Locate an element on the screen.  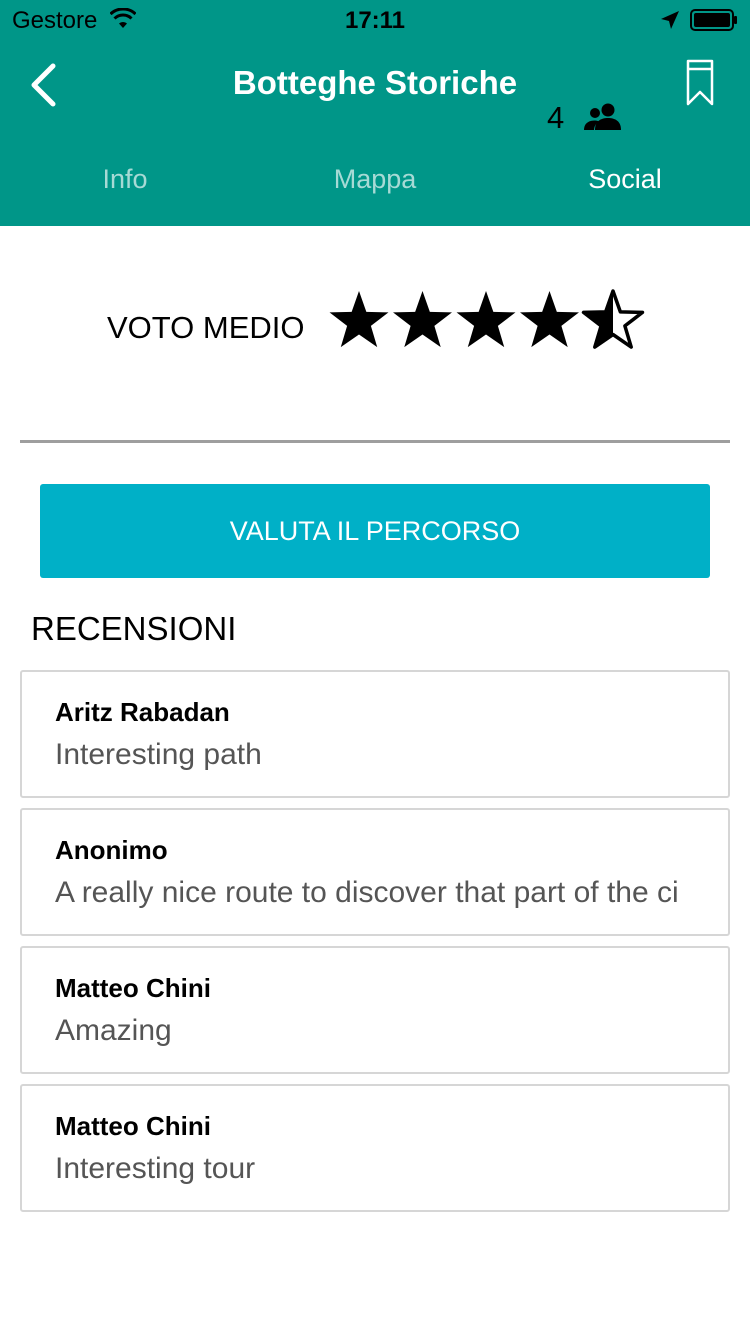
review-card: Aritz Rabadan Interesting path is located at coordinates (375, 734).